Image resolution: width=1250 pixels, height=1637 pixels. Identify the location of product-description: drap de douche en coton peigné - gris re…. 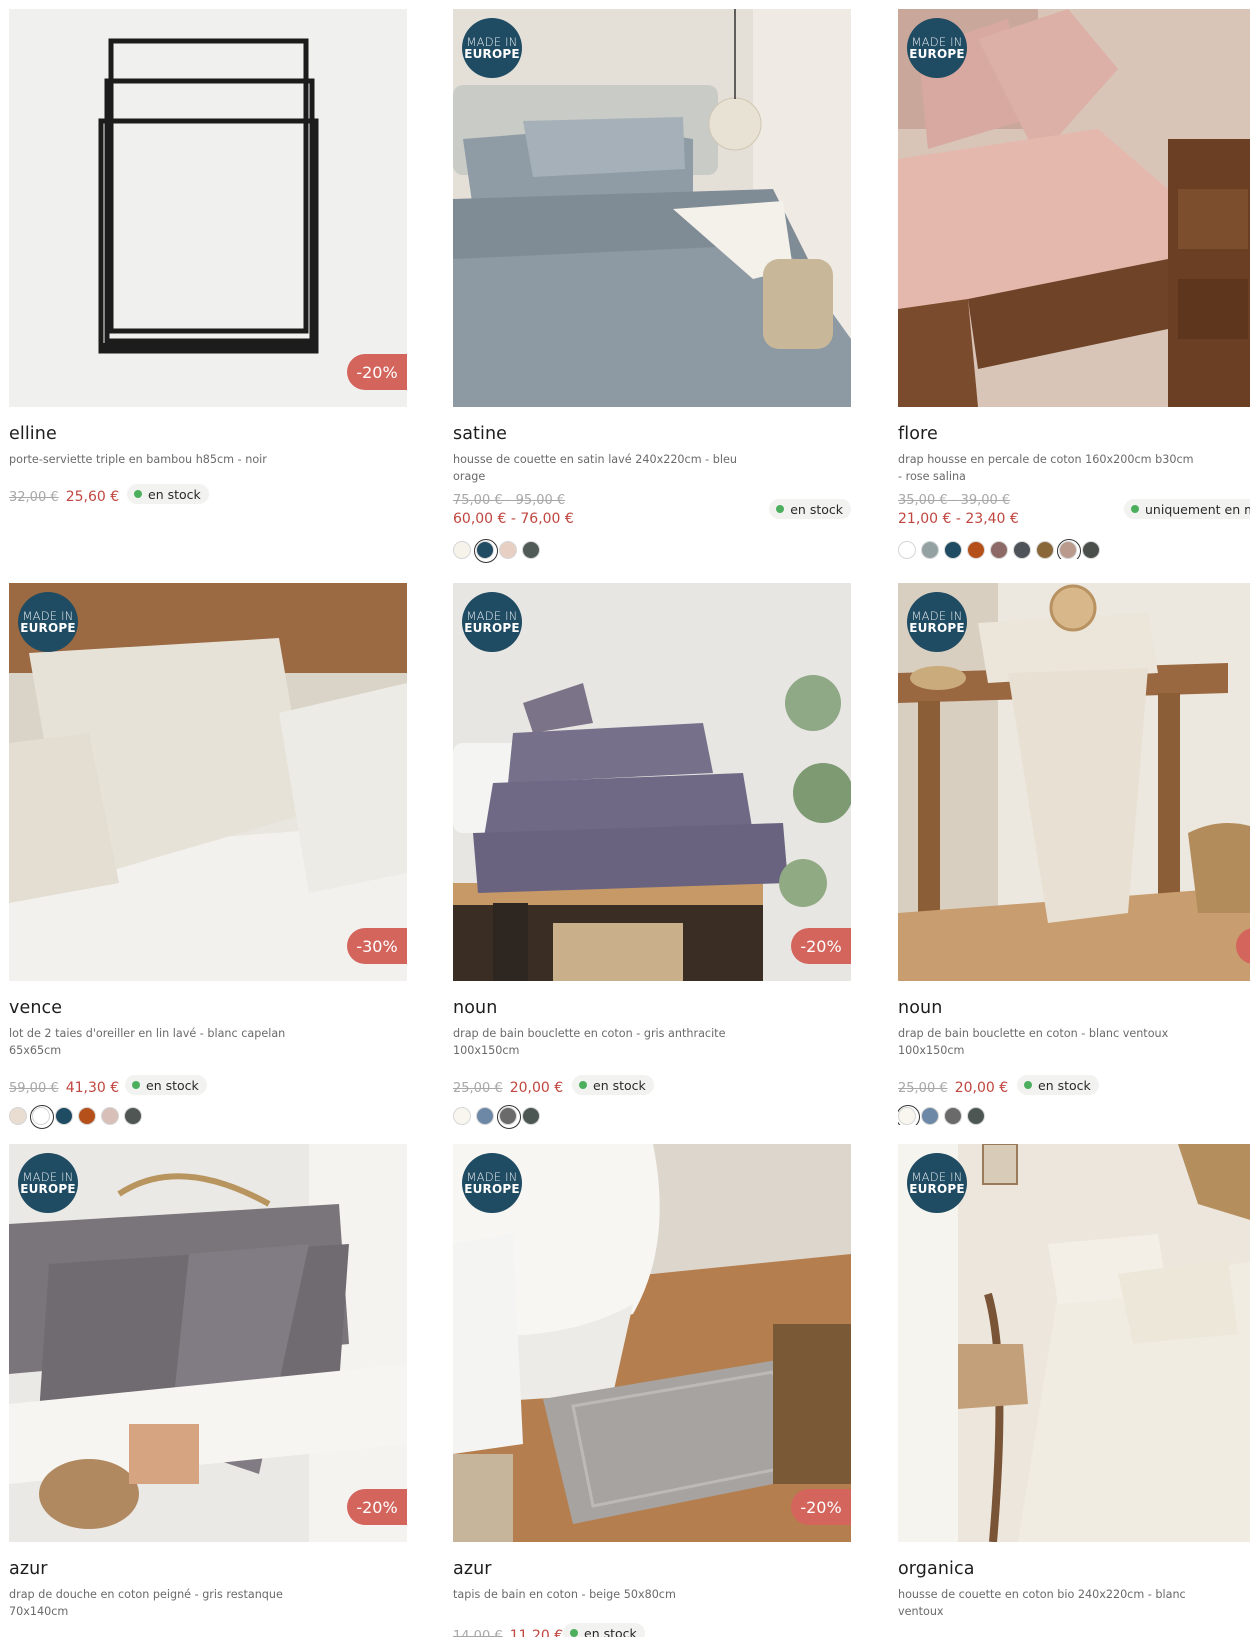
(146, 1603).